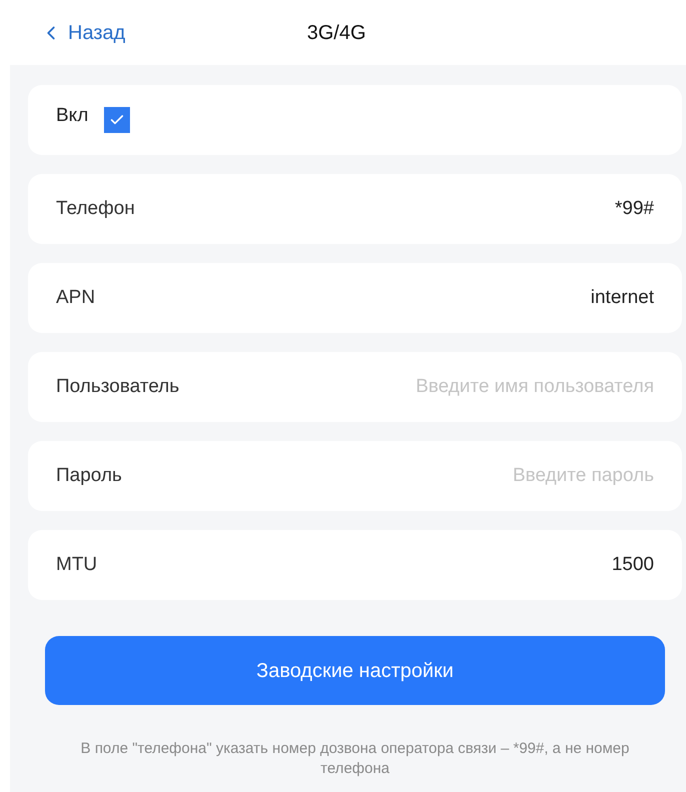  Describe the element at coordinates (504, 387) in the screenshot. I see `input-field: Введите имя пользователя` at that location.